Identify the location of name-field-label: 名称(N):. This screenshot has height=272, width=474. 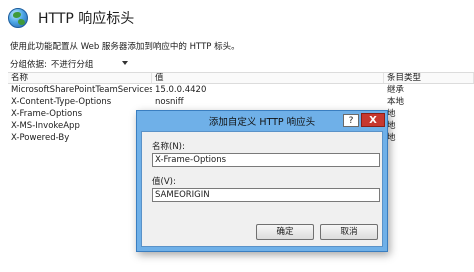
(168, 147).